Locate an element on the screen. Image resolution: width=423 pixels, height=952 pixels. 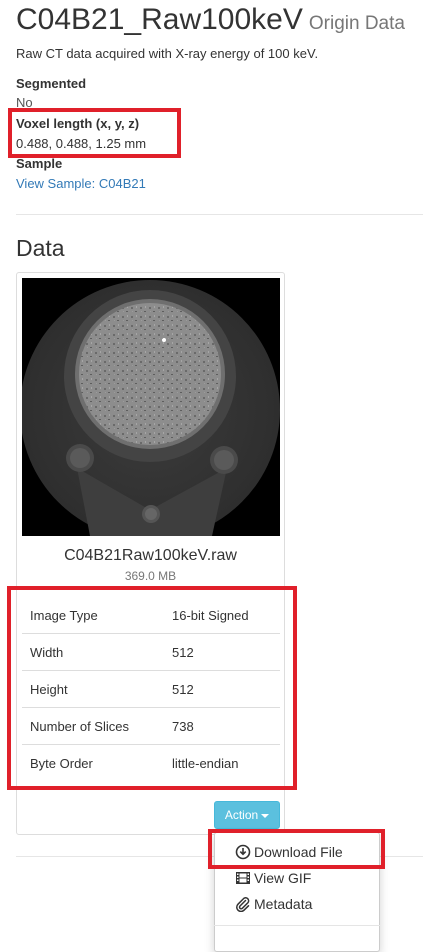
width-value: 512 is located at coordinates (222, 652).